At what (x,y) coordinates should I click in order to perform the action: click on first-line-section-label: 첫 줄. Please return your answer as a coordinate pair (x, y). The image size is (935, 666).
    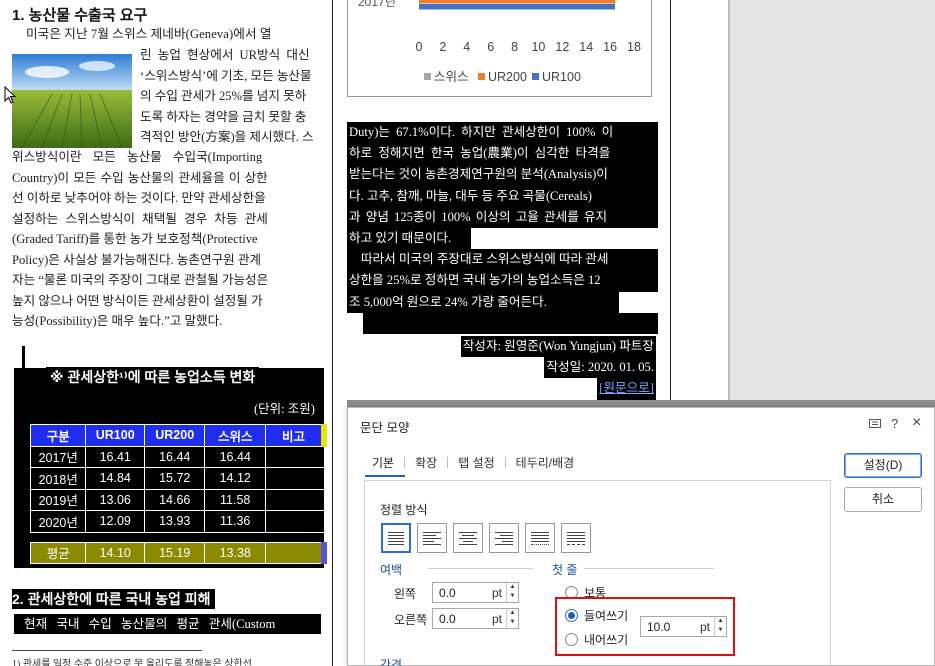
    Looking at the image, I should click on (565, 570).